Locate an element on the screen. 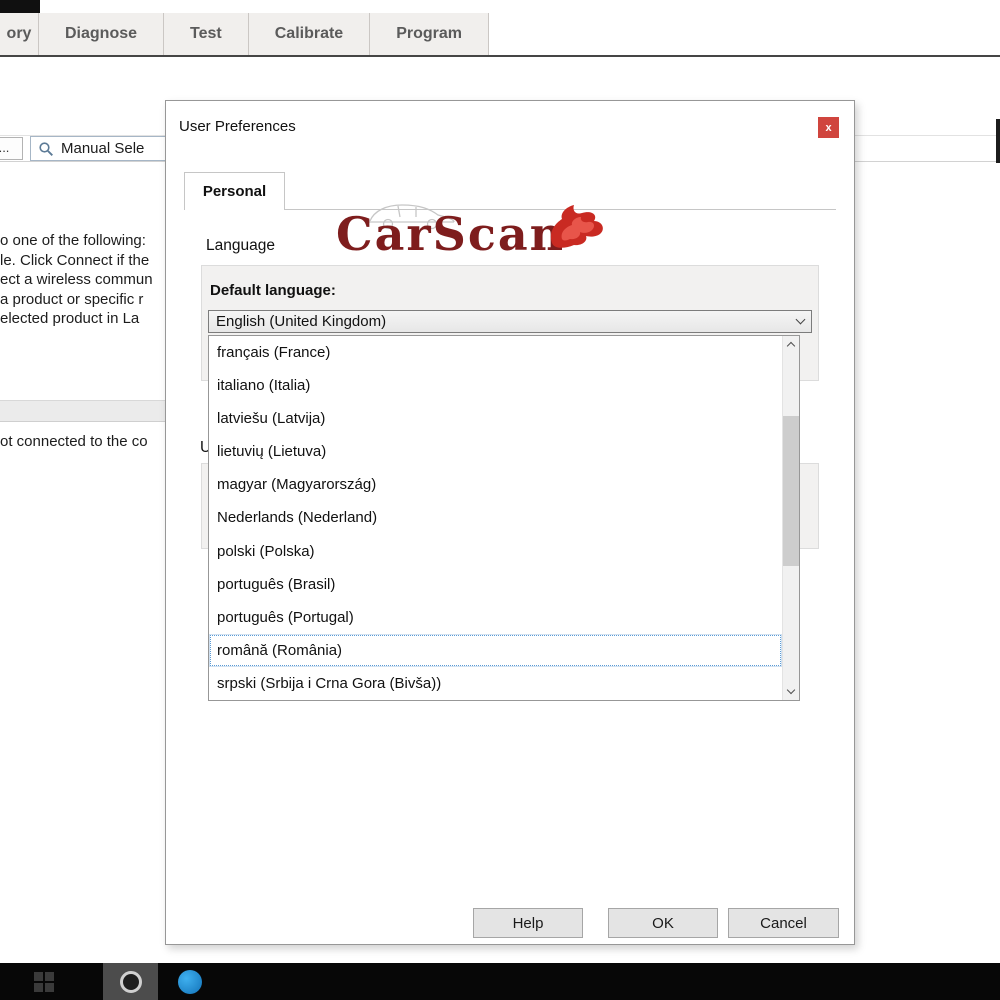 This screenshot has width=1000, height=1000. steering-wheel-icon is located at coordinates (130, 981).